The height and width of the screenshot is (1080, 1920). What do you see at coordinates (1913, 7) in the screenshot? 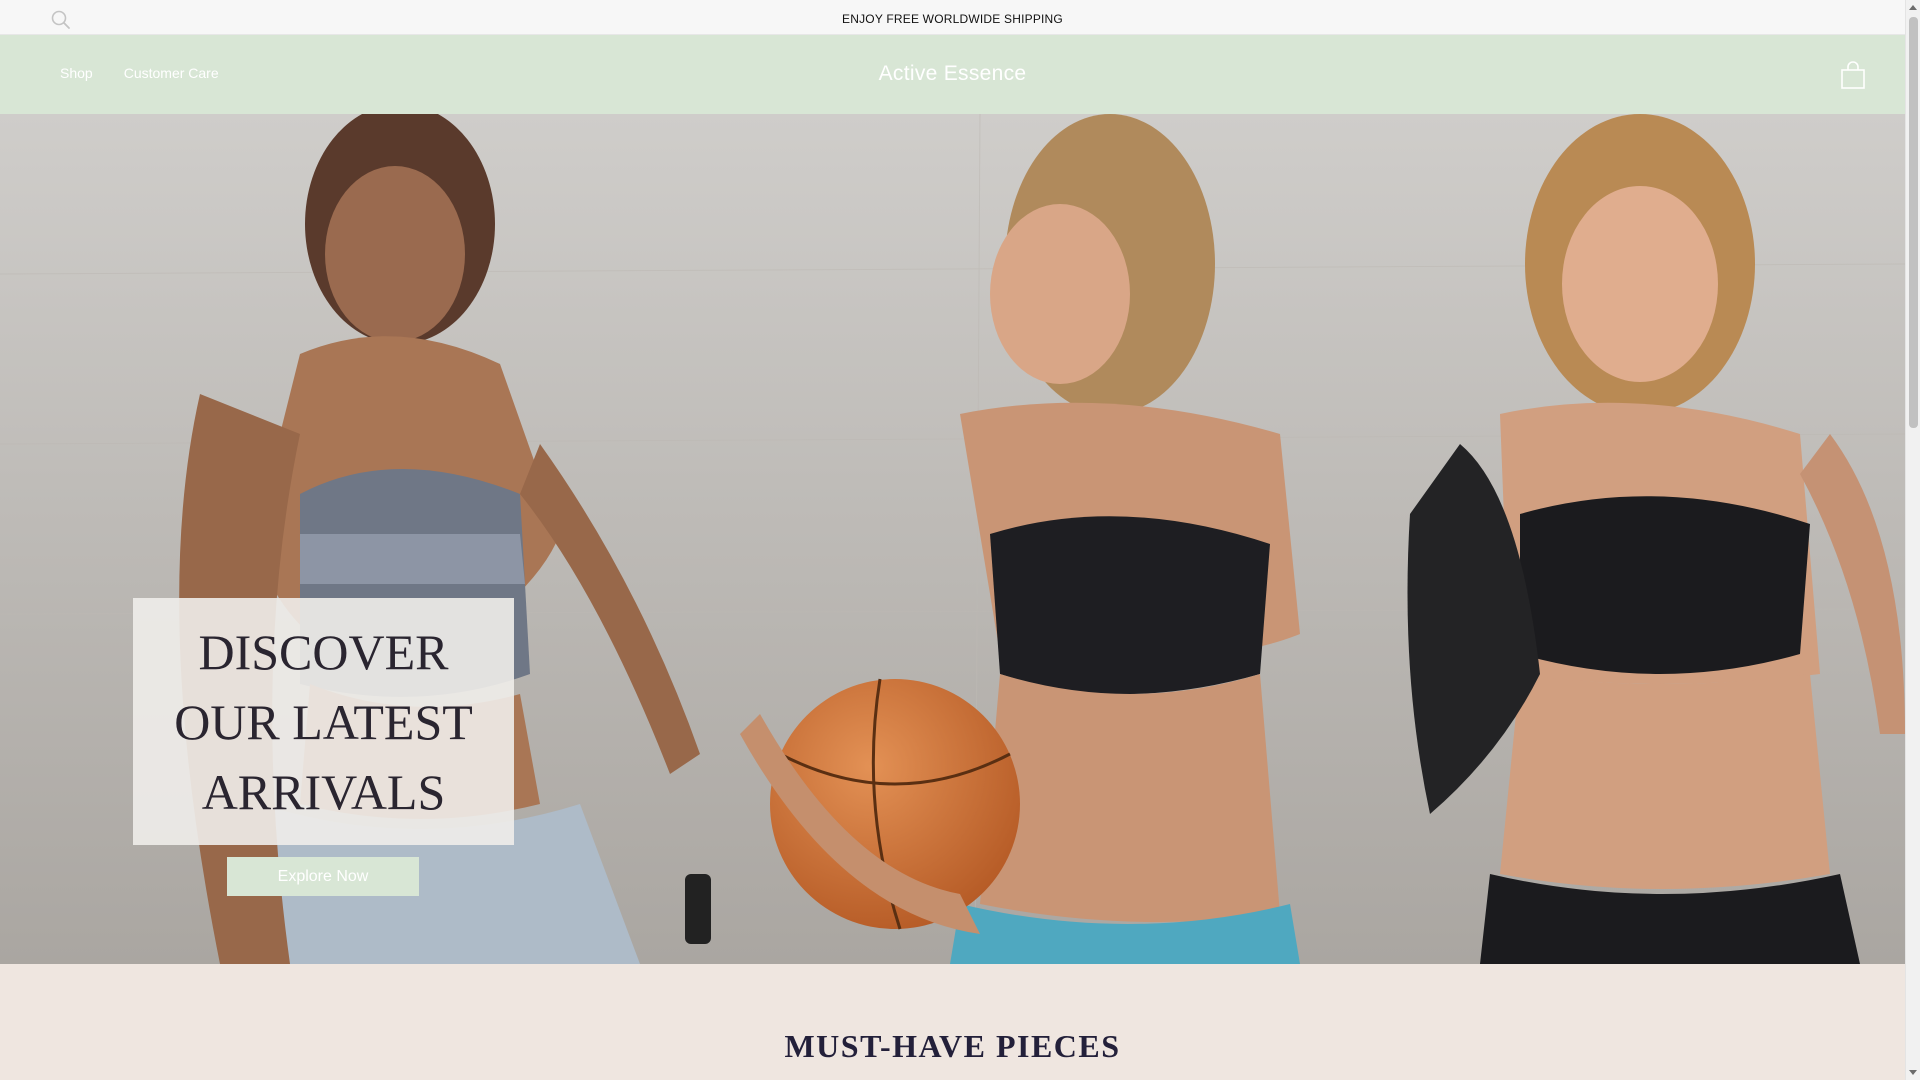
I see `scroll-up-arrow-icon` at bounding box center [1913, 7].